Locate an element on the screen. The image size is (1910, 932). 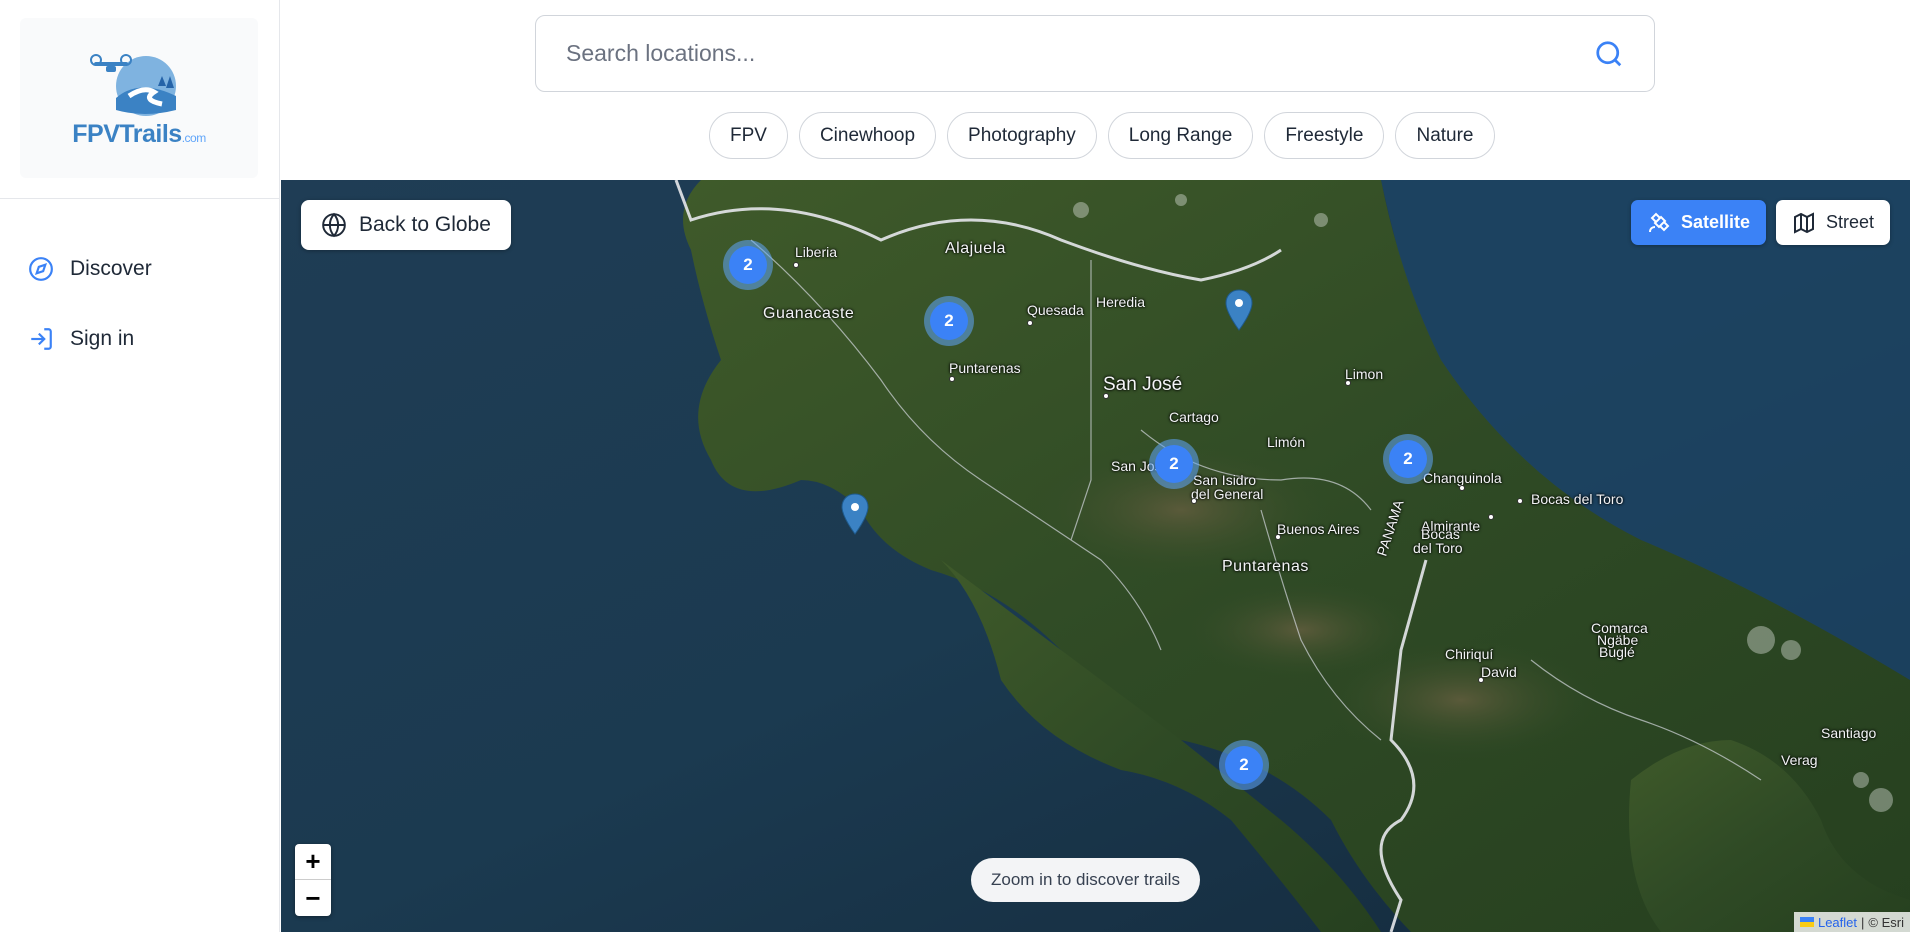
sidebar-item-label: Sign in is located at coordinates (102, 338).